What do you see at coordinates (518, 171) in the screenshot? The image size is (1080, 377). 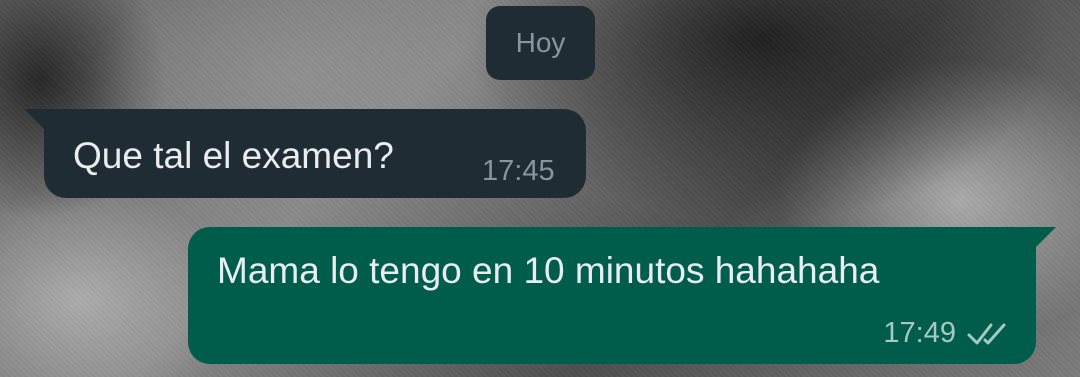 I see `message-timestamp: 17:45` at bounding box center [518, 171].